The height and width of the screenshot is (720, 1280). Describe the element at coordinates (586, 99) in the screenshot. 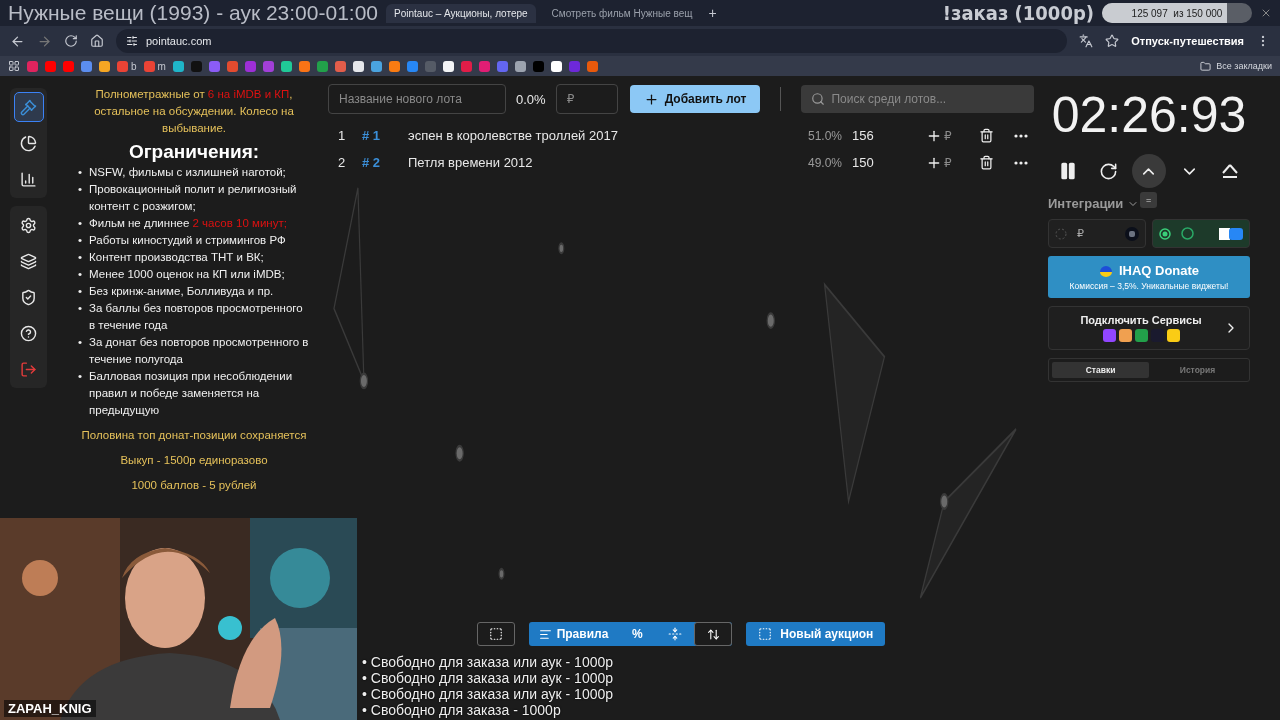

I see `amount-field: ₽` at that location.